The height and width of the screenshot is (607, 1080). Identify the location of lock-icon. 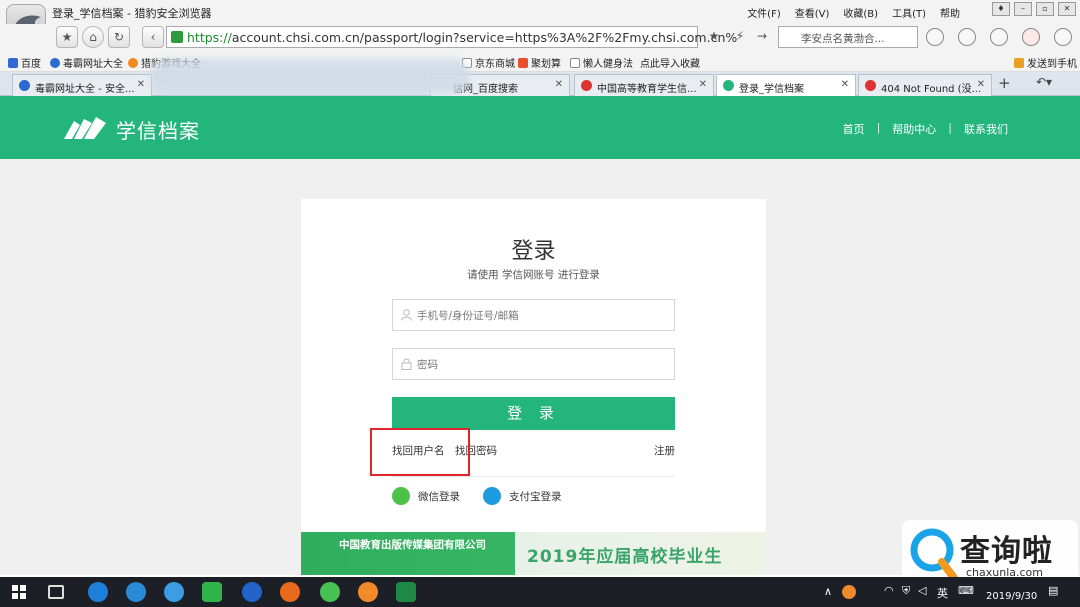
(406, 364).